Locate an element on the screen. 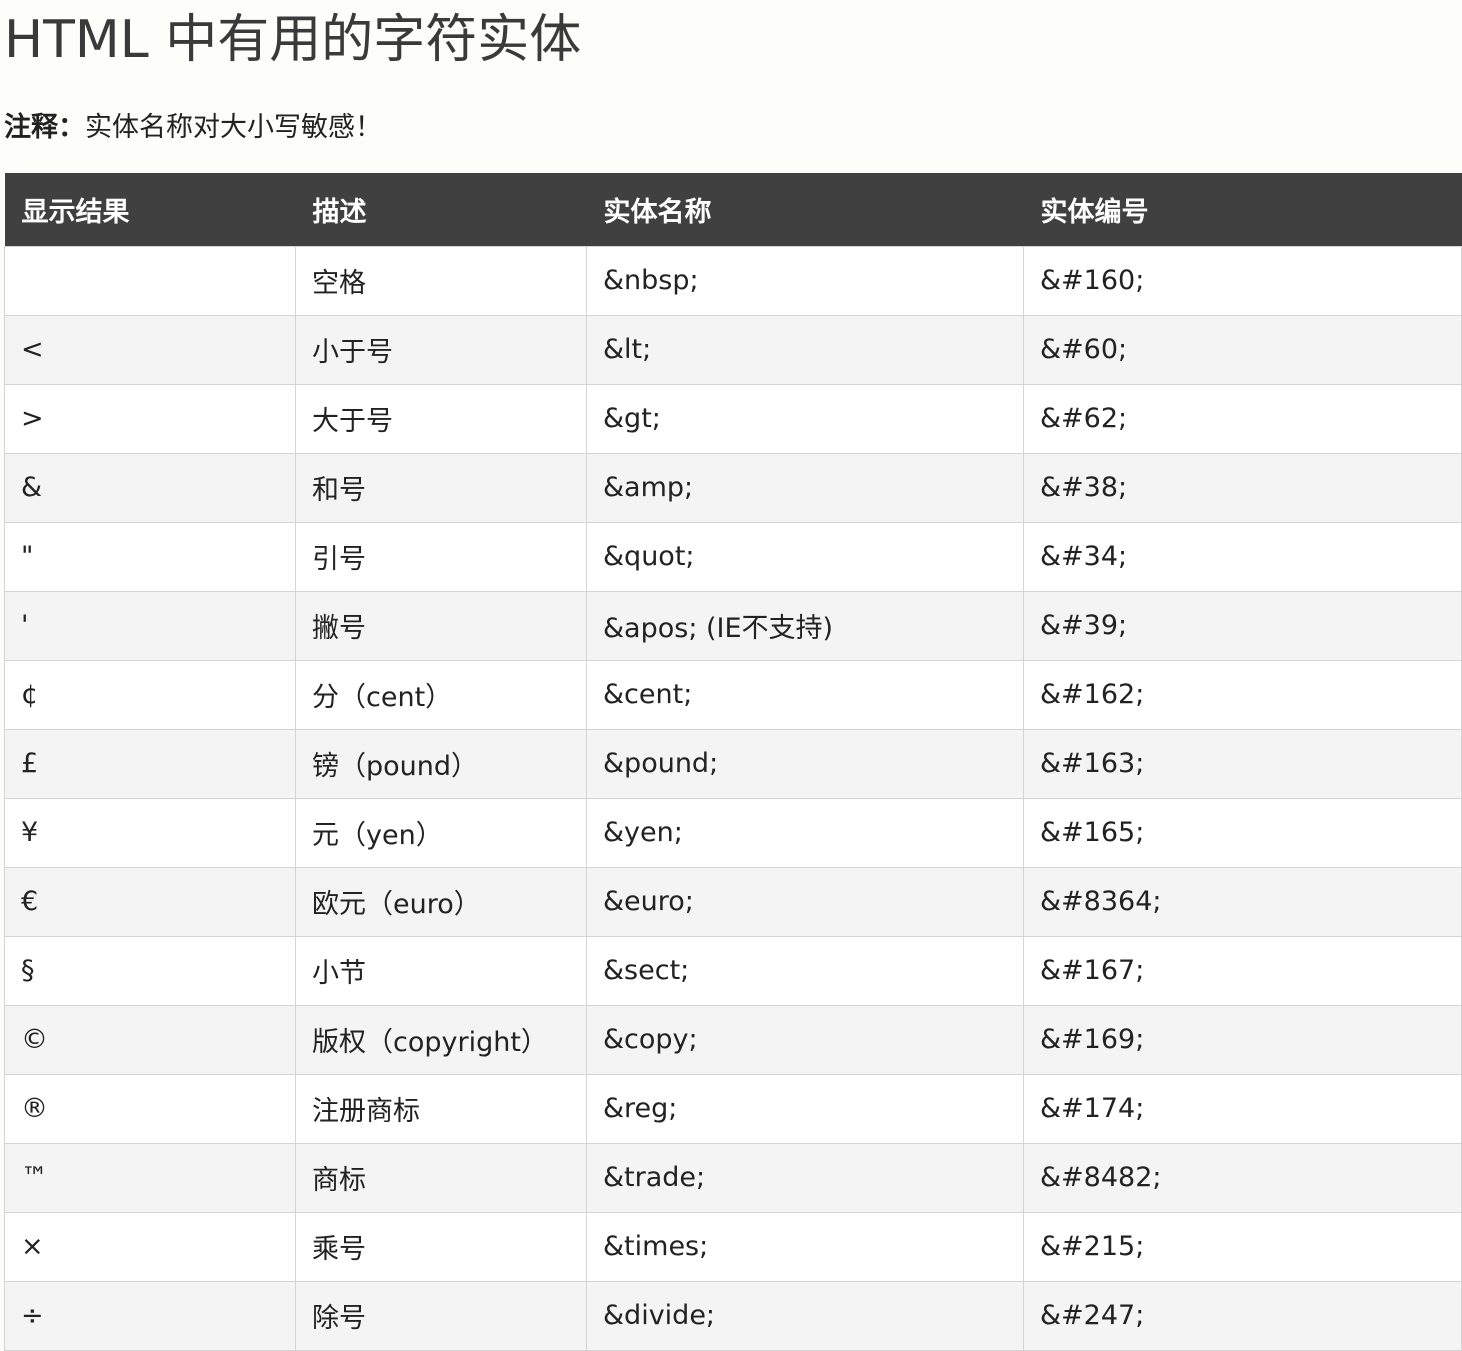 This screenshot has height=1351, width=1462. cell-description: 注册商标 is located at coordinates (441, 1108).